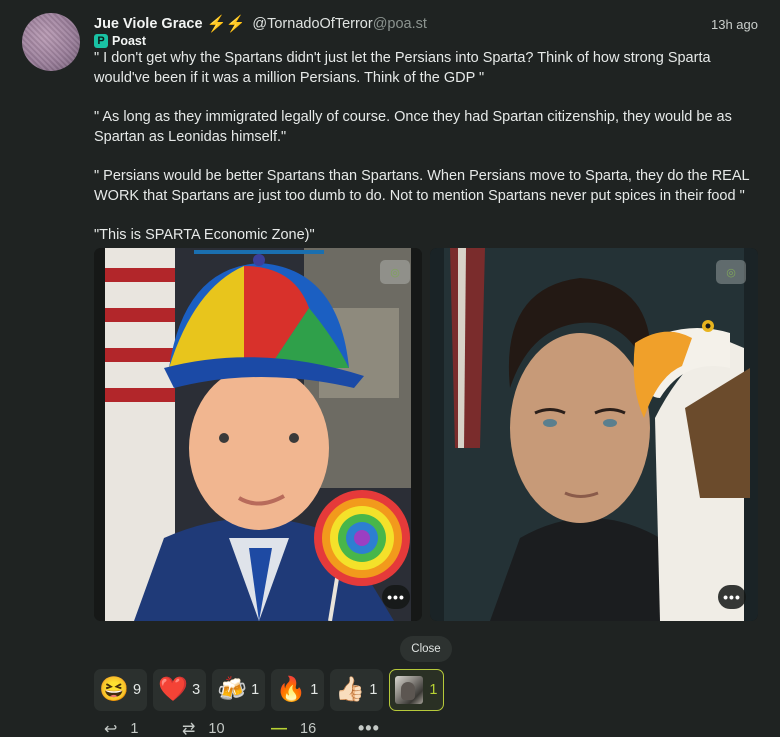  Describe the element at coordinates (308, 728) in the screenshot. I see `react-count: 16` at that location.